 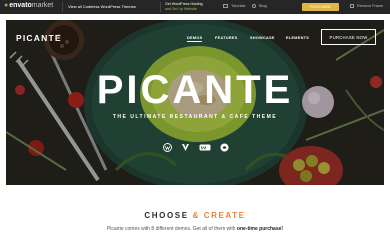 What do you see at coordinates (297, 38) in the screenshot?
I see `nav-elements: ELEMENTS` at bounding box center [297, 38].